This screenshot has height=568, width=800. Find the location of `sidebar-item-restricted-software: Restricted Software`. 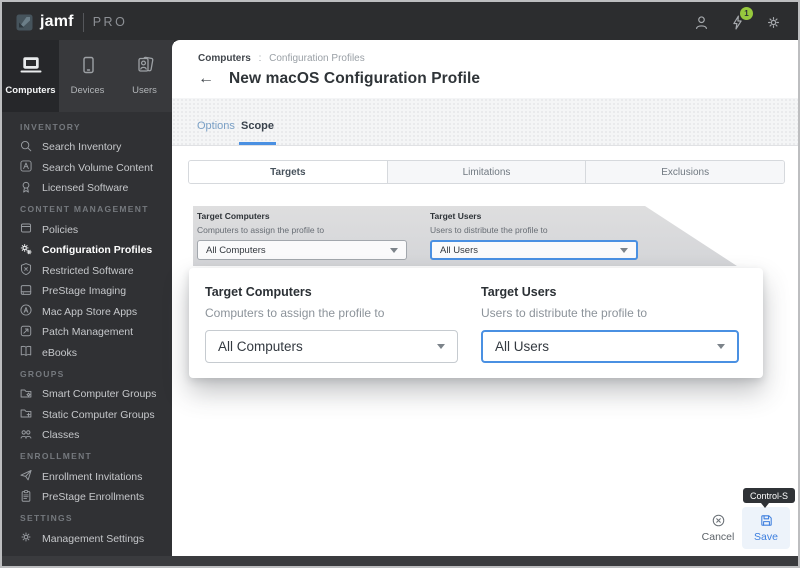

sidebar-item-restricted-software: Restricted Software is located at coordinates (88, 271).